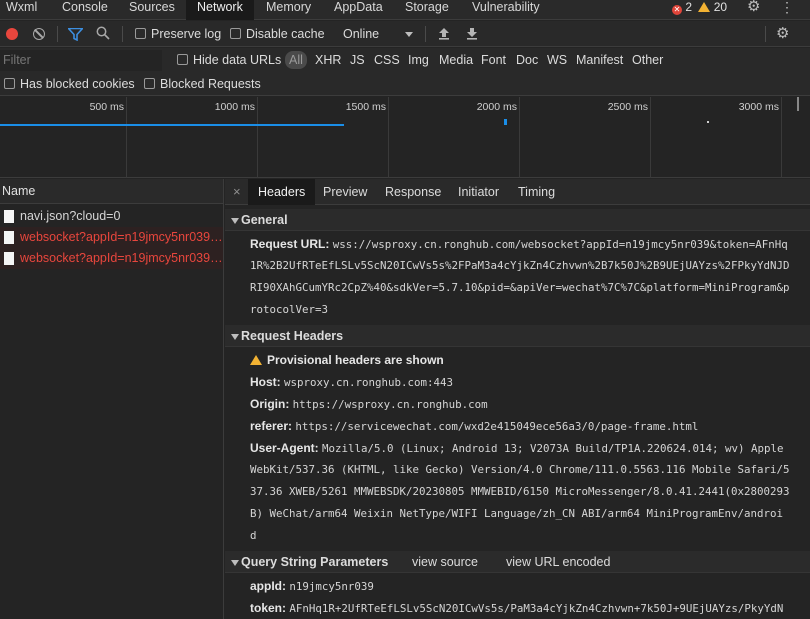  I want to click on close-icon: ×, so click(237, 192).